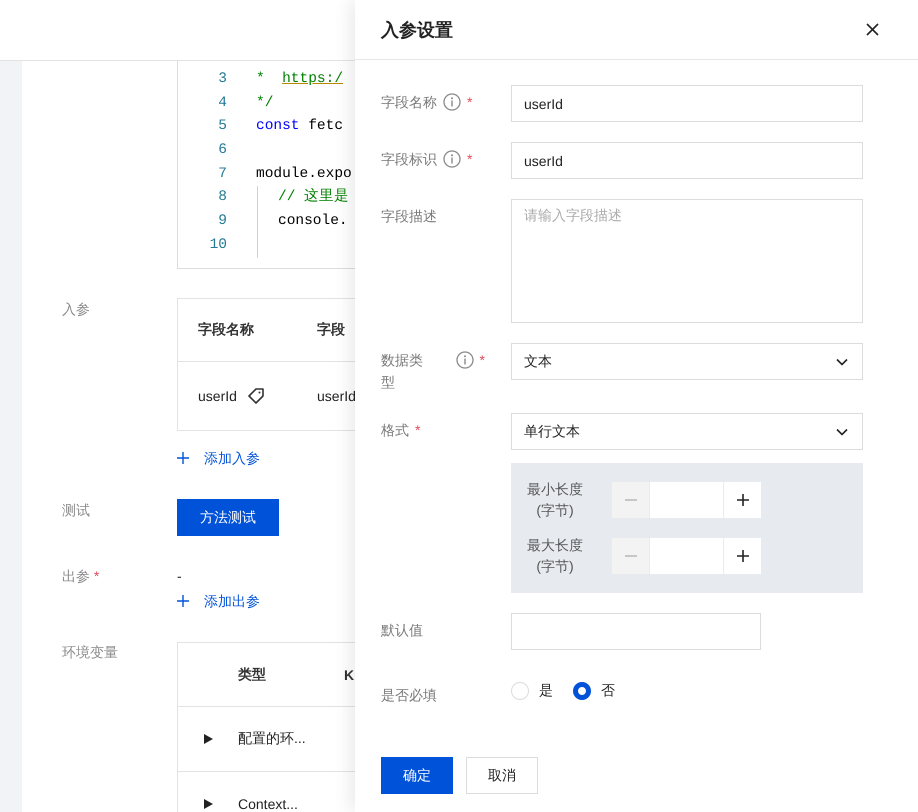 This screenshot has height=812, width=918. I want to click on field-label: 是否必填, so click(409, 695).